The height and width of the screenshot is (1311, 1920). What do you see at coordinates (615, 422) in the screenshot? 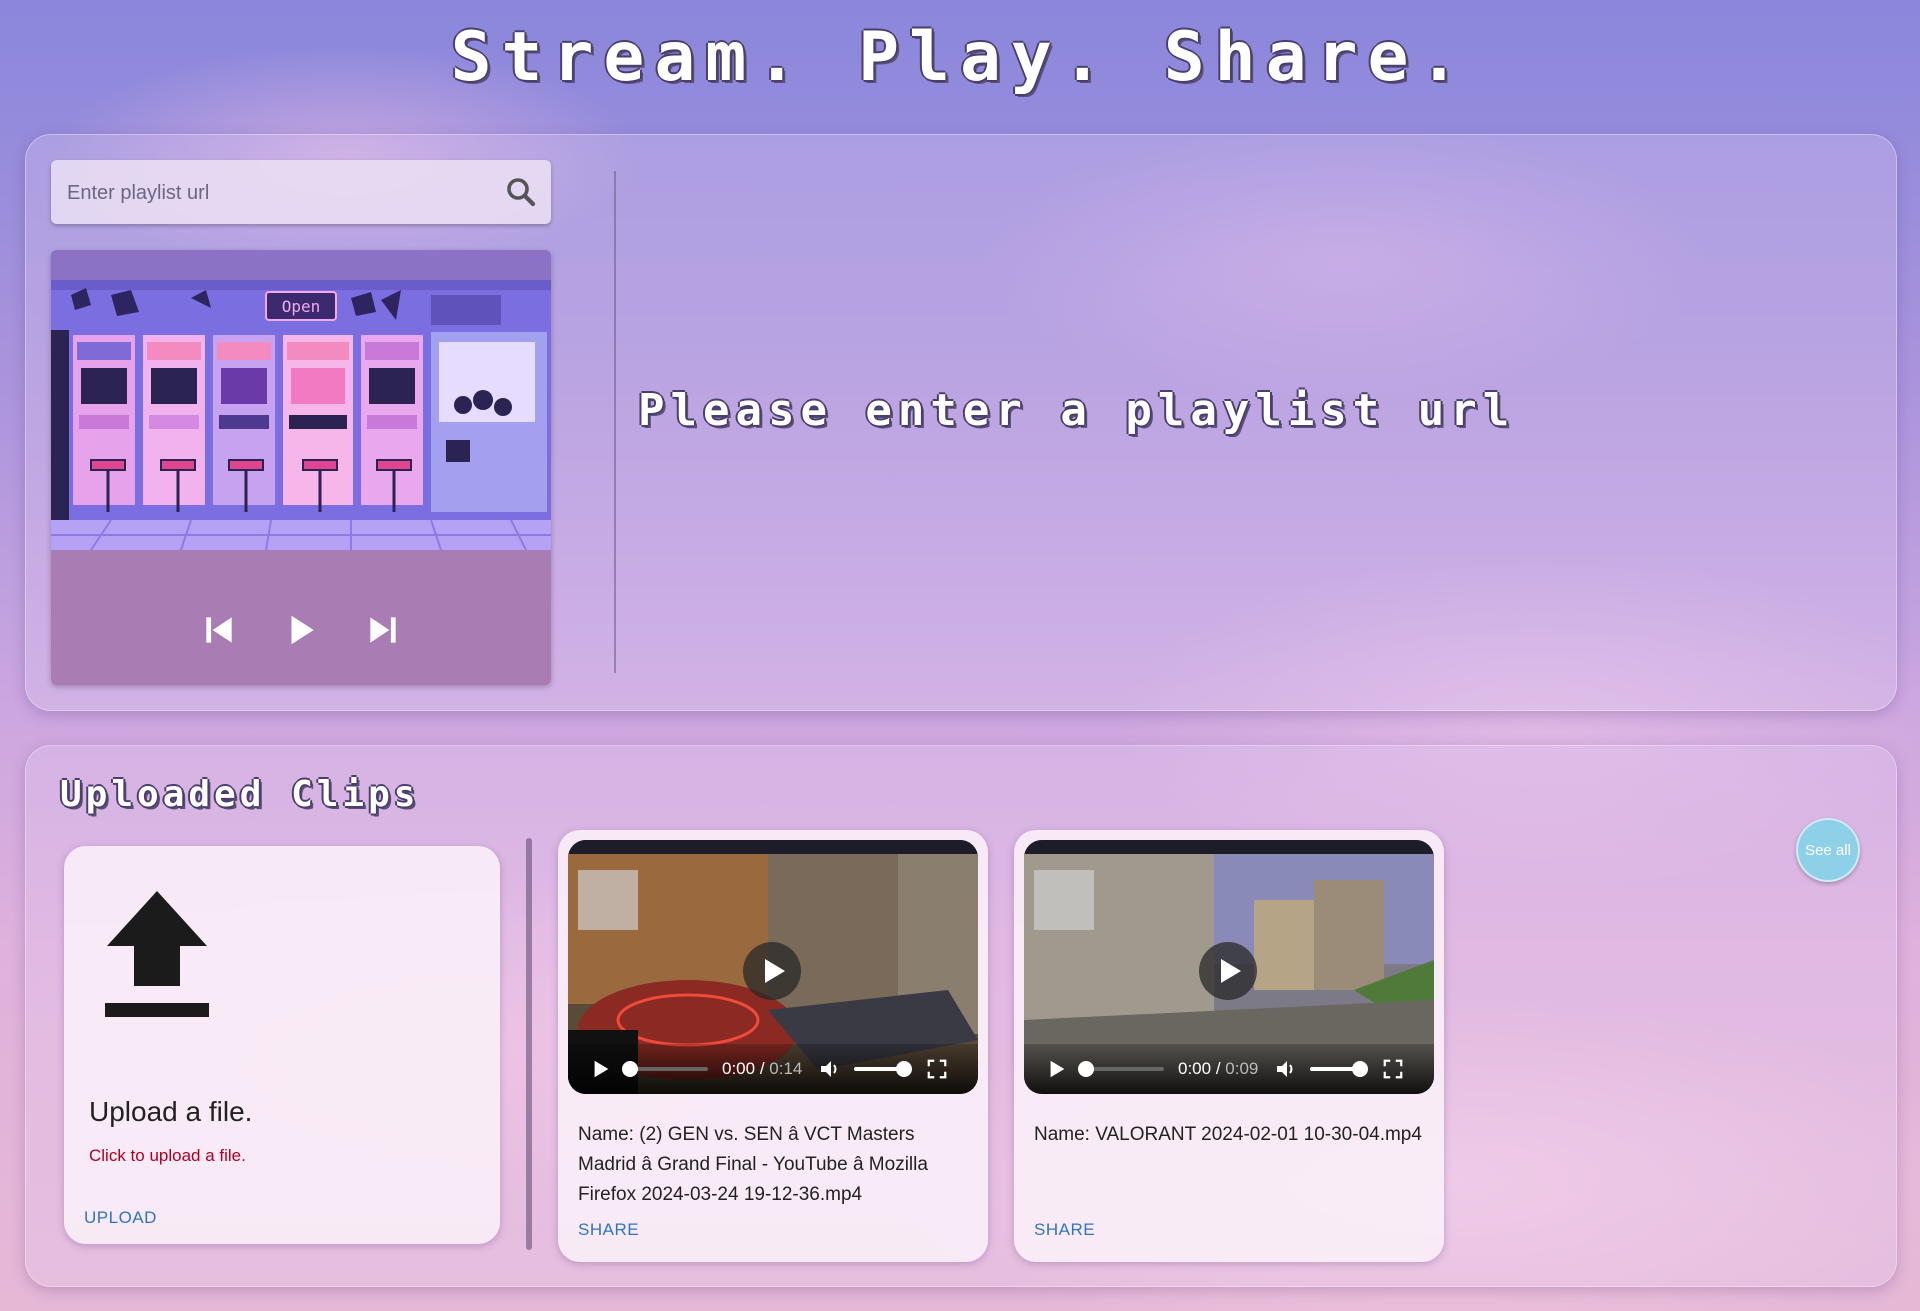
I see `panel-divider` at bounding box center [615, 422].